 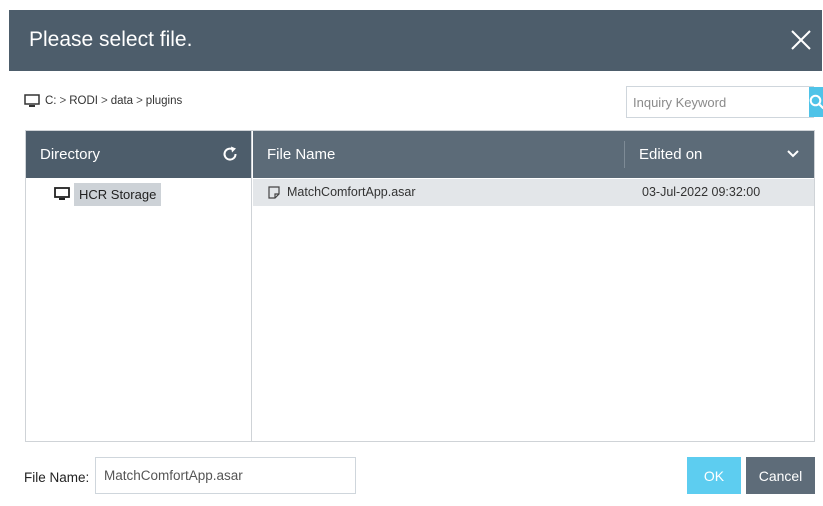 What do you see at coordinates (801, 40) in the screenshot?
I see `close-icon` at bounding box center [801, 40].